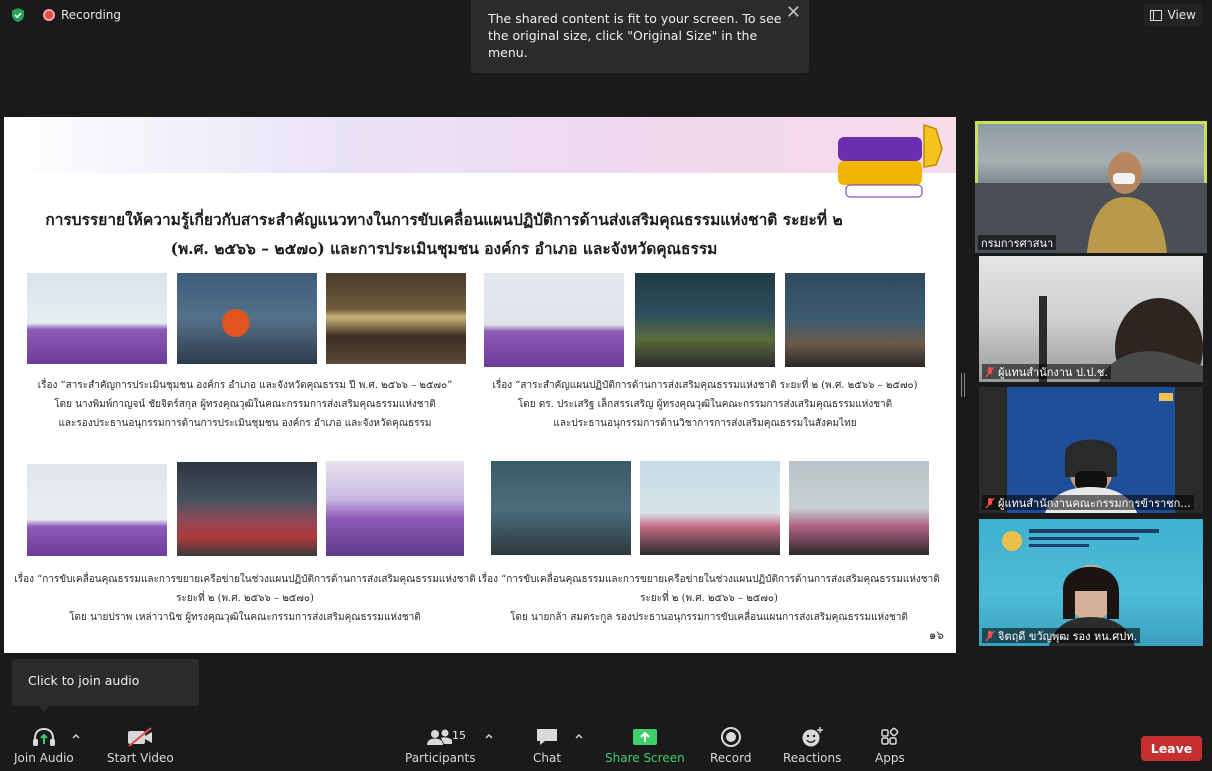  I want to click on chat-icon, so click(547, 737).